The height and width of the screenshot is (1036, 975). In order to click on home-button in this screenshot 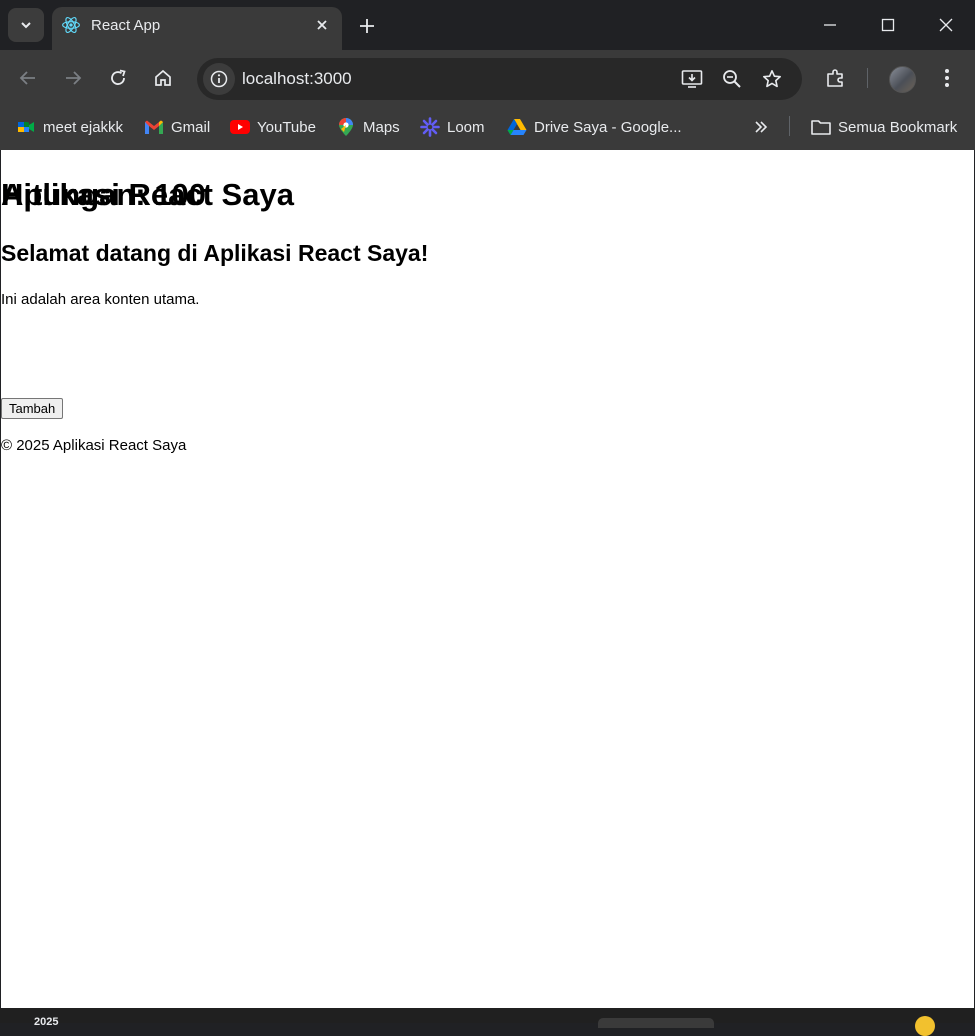, I will do `click(163, 78)`.